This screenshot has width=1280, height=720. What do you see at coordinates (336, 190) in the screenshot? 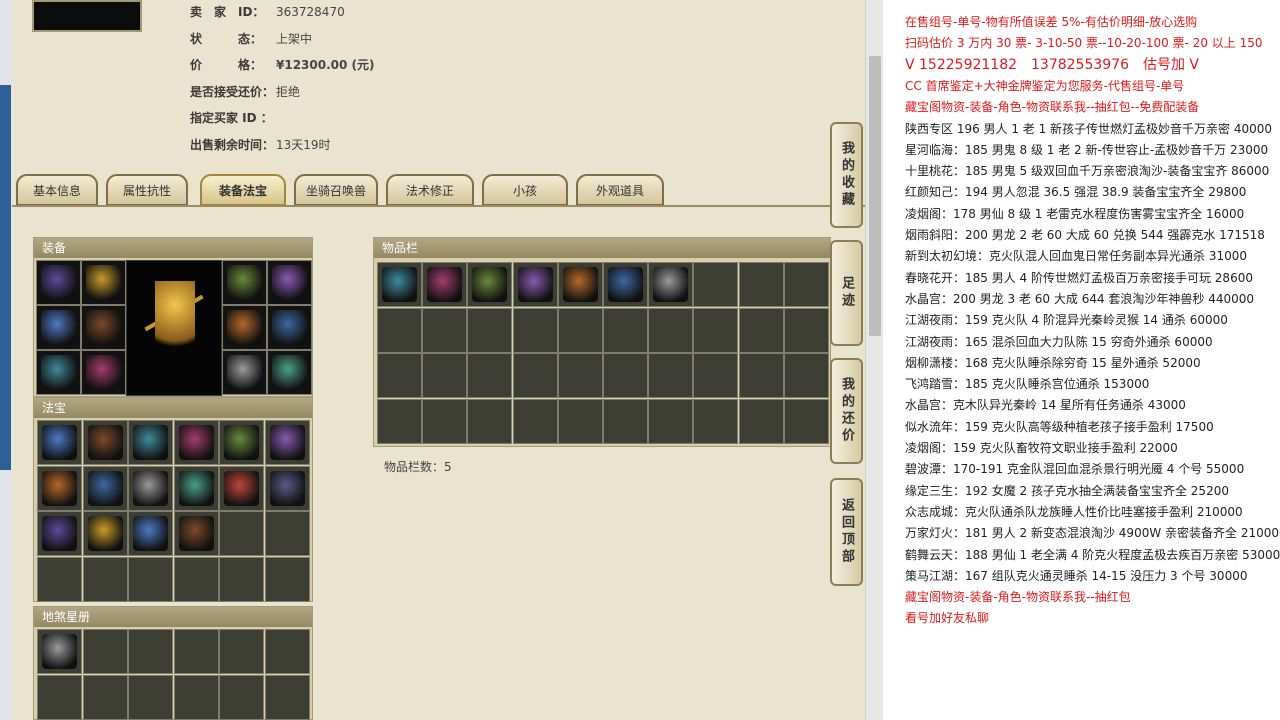
I see `tab-mounts-pets: 坐骑召唤兽` at bounding box center [336, 190].